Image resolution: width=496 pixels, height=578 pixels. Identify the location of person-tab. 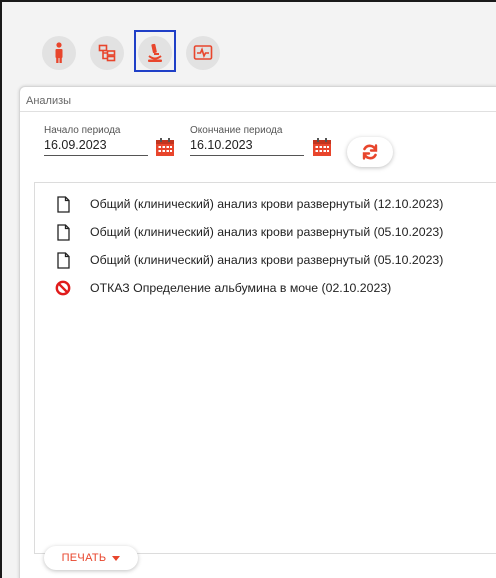
(59, 51).